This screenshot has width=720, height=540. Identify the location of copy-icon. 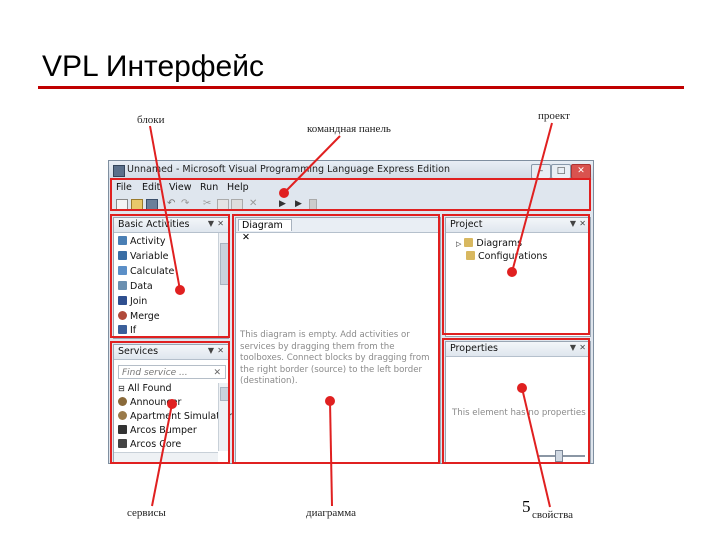
(223, 205).